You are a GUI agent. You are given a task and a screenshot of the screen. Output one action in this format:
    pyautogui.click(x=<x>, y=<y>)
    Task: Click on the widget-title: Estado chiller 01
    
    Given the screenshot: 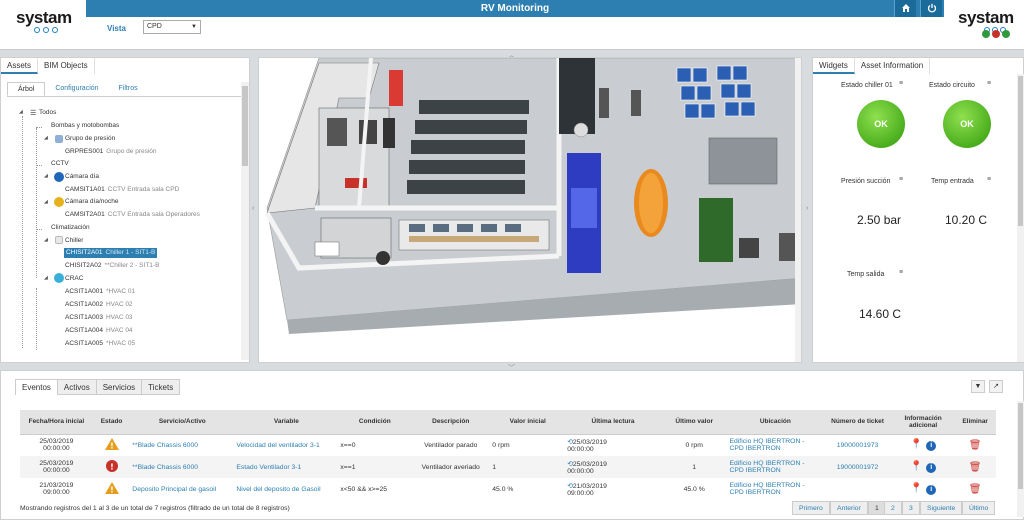 What is the action you would take?
    pyautogui.click(x=867, y=85)
    